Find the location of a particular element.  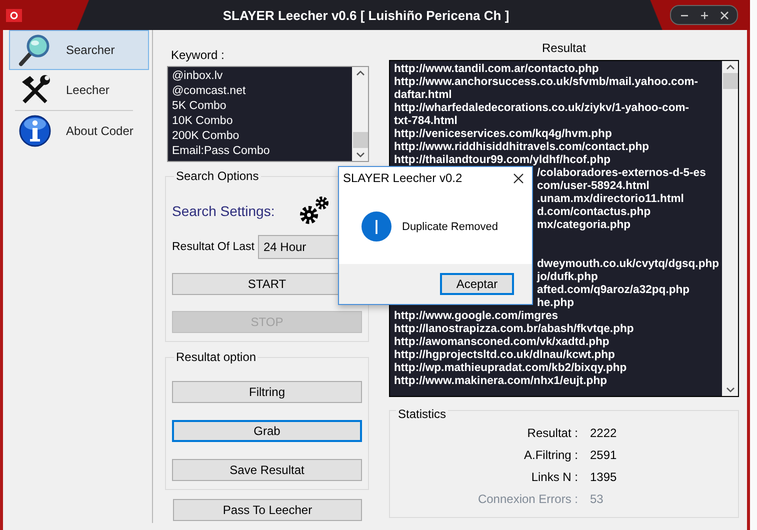

nav-label: Leecher is located at coordinates (88, 90).